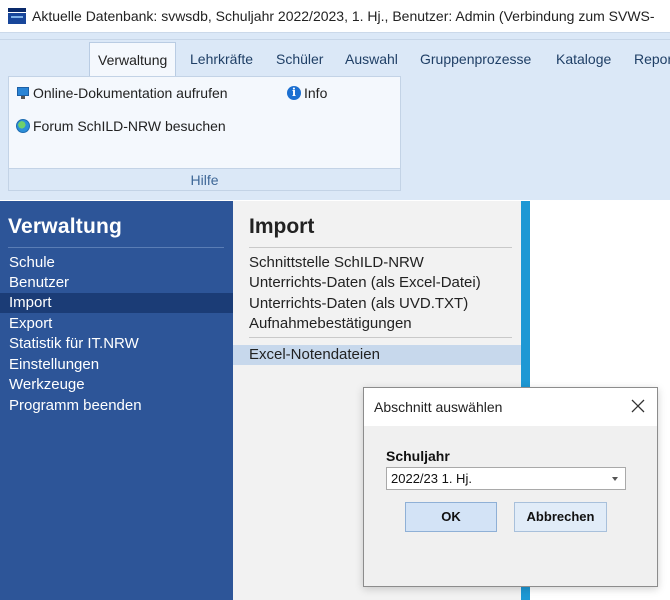  What do you see at coordinates (116, 283) in the screenshot?
I see `nav-item-benutzer: Benutzer` at bounding box center [116, 283].